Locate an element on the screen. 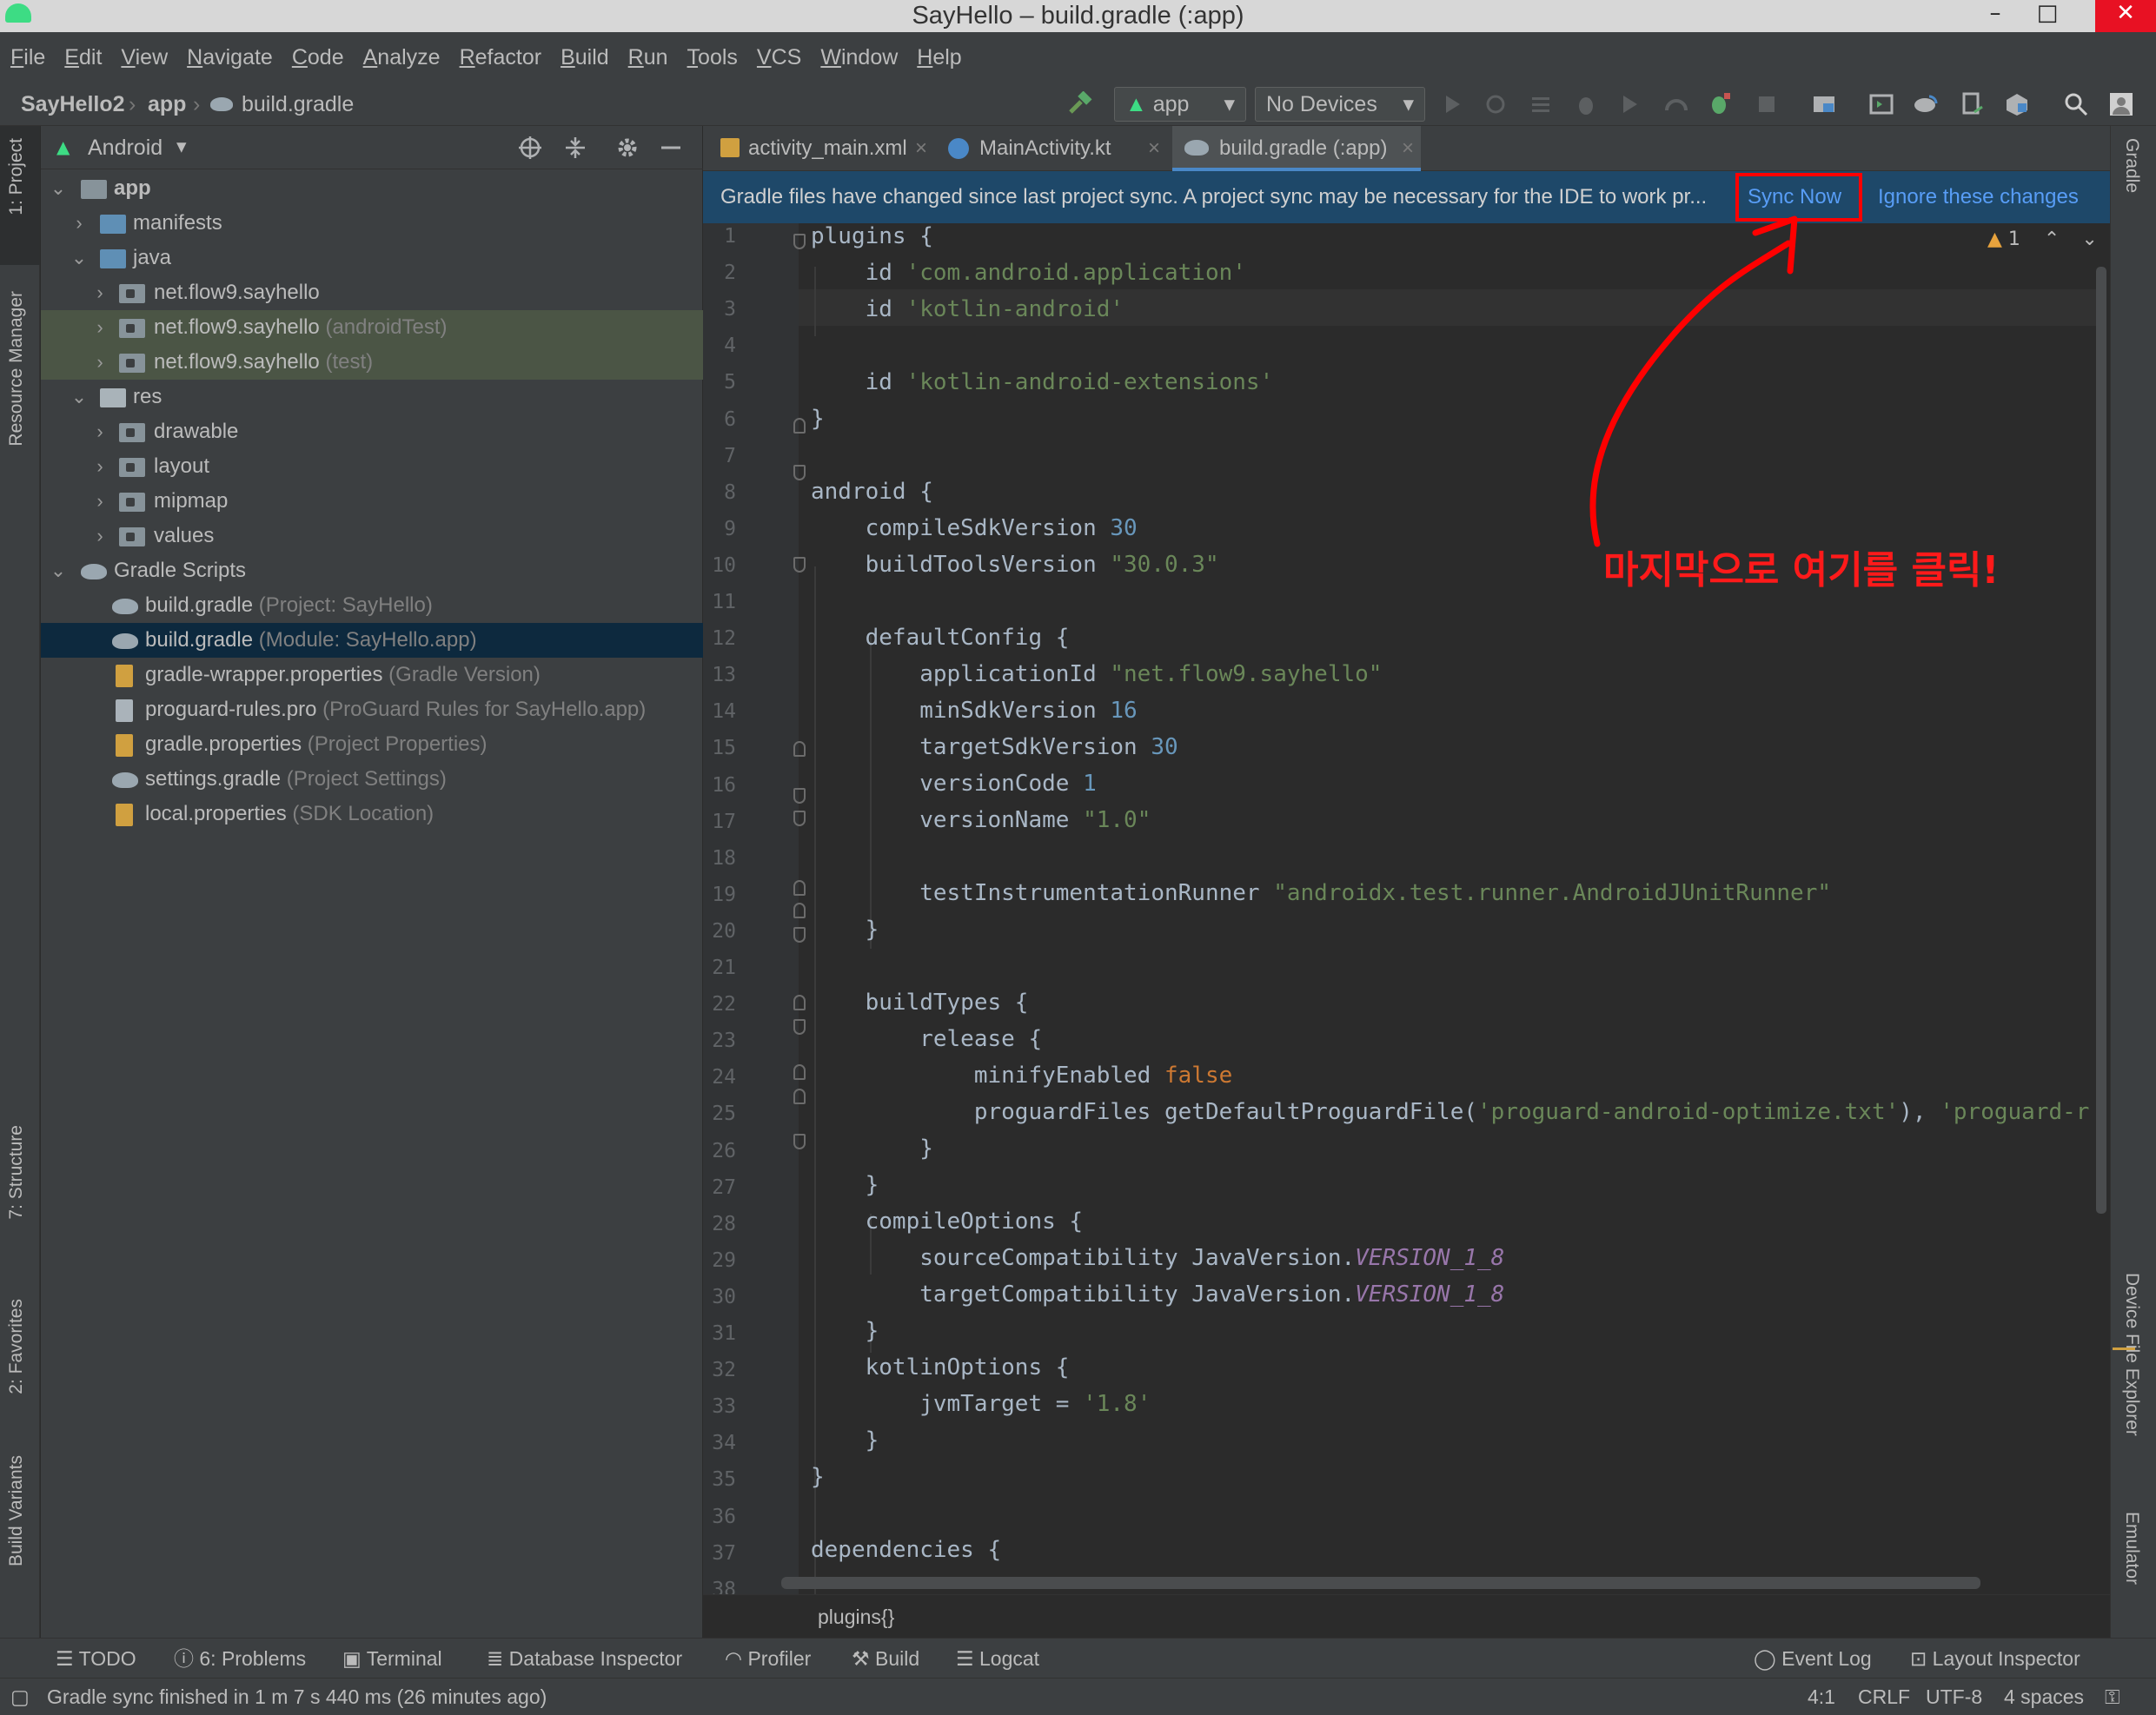 Image resolution: width=2156 pixels, height=1715 pixels. inspection-widget: ▲ 1 ⌃ ⌄ is located at coordinates (2043, 240).